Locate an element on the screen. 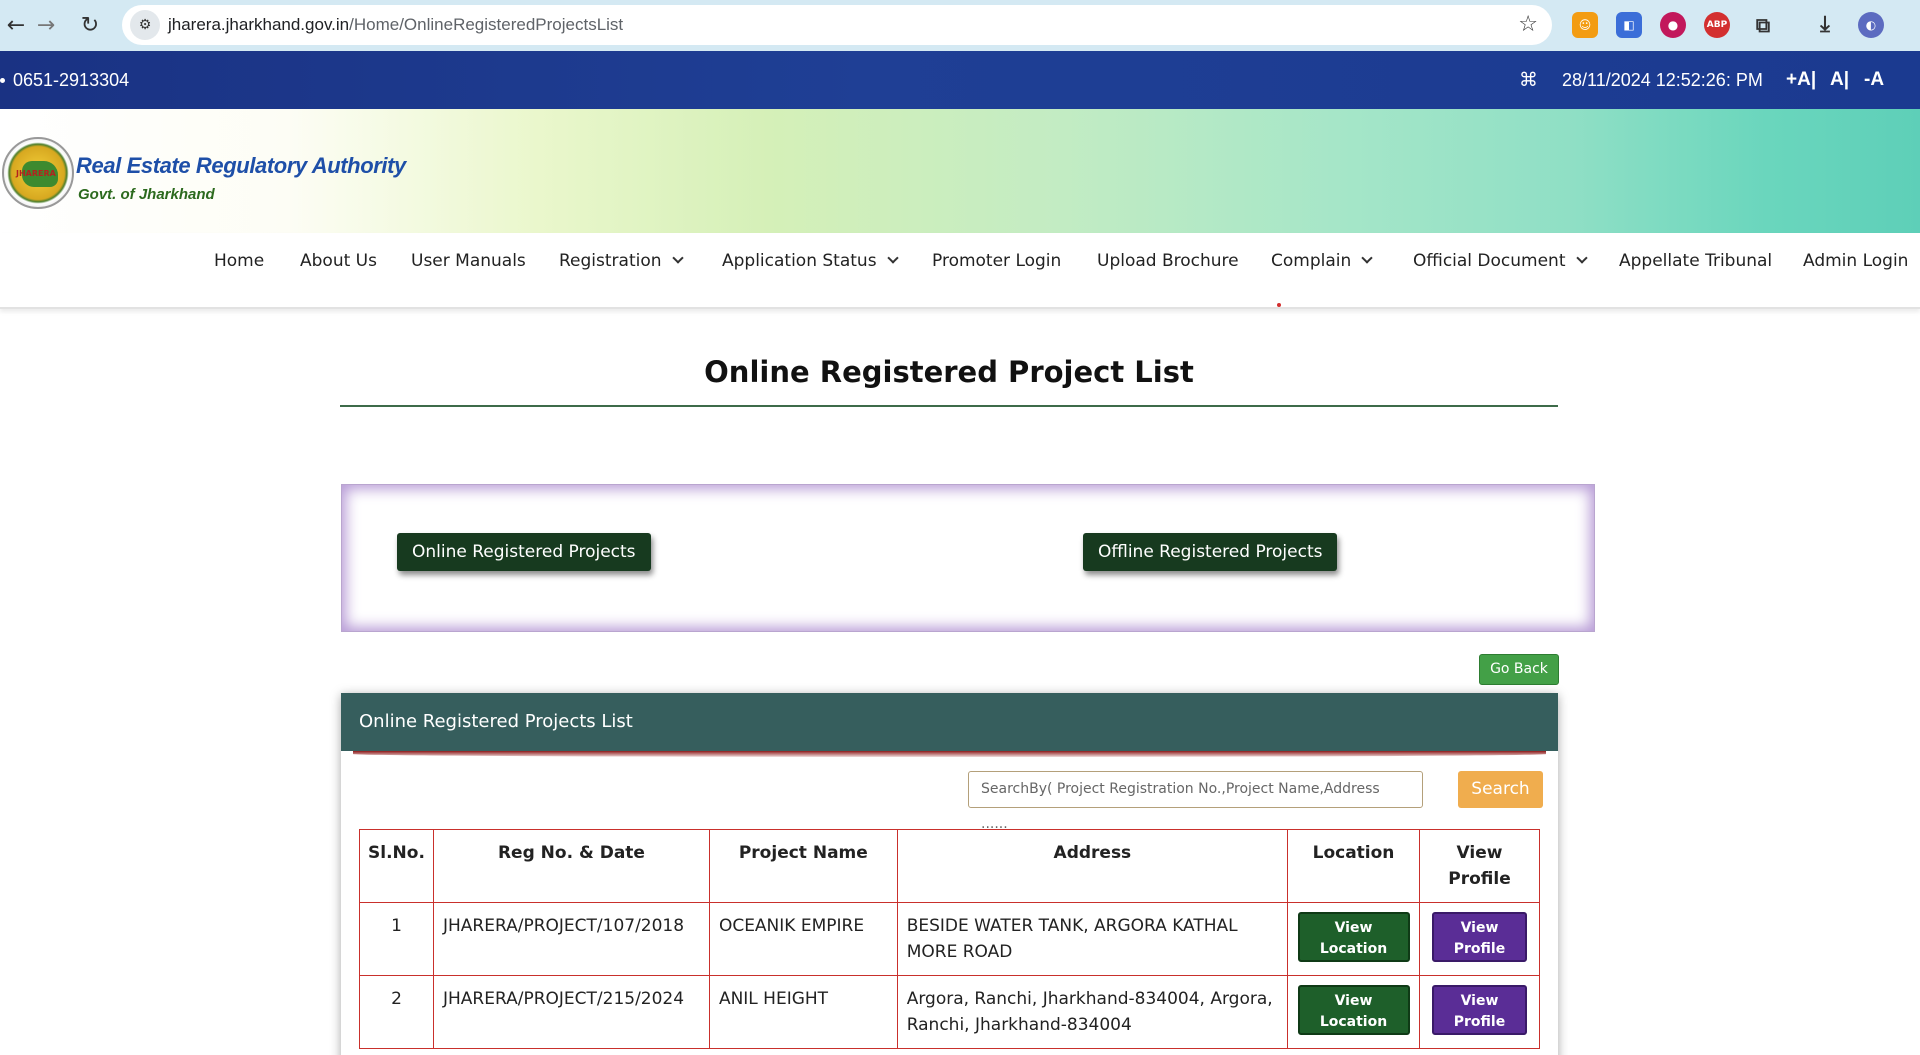  cell-slno: 1 is located at coordinates (396, 939).